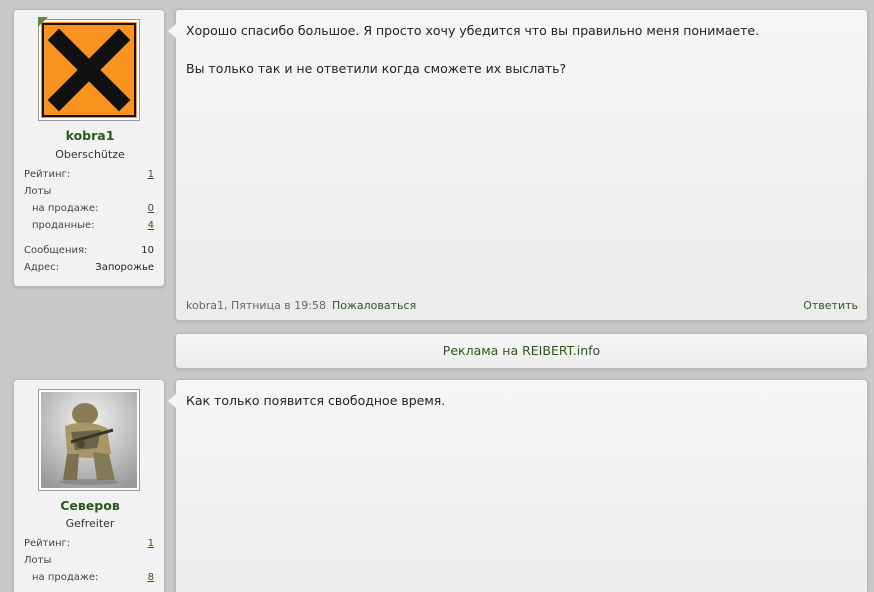  I want to click on message-body: Как только появится свободное время., so click(521, 410).